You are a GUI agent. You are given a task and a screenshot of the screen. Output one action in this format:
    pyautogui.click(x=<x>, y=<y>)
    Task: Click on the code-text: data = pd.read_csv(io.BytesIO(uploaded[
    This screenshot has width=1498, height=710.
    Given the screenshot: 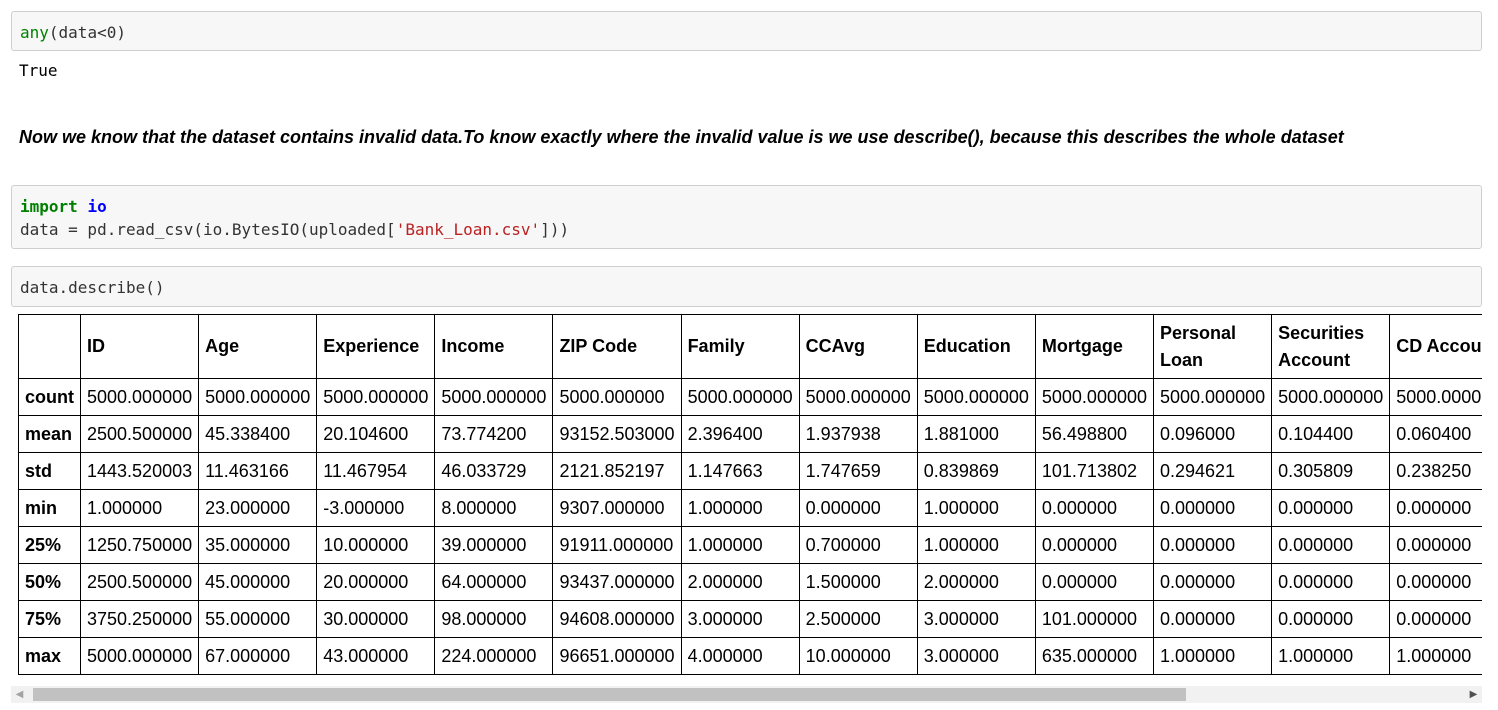 What is the action you would take?
    pyautogui.click(x=208, y=229)
    